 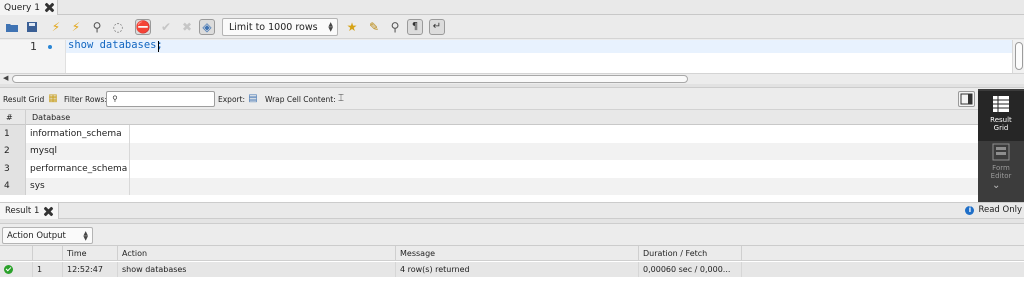 What do you see at coordinates (257, 253) in the screenshot?
I see `column-header-action: Action` at bounding box center [257, 253].